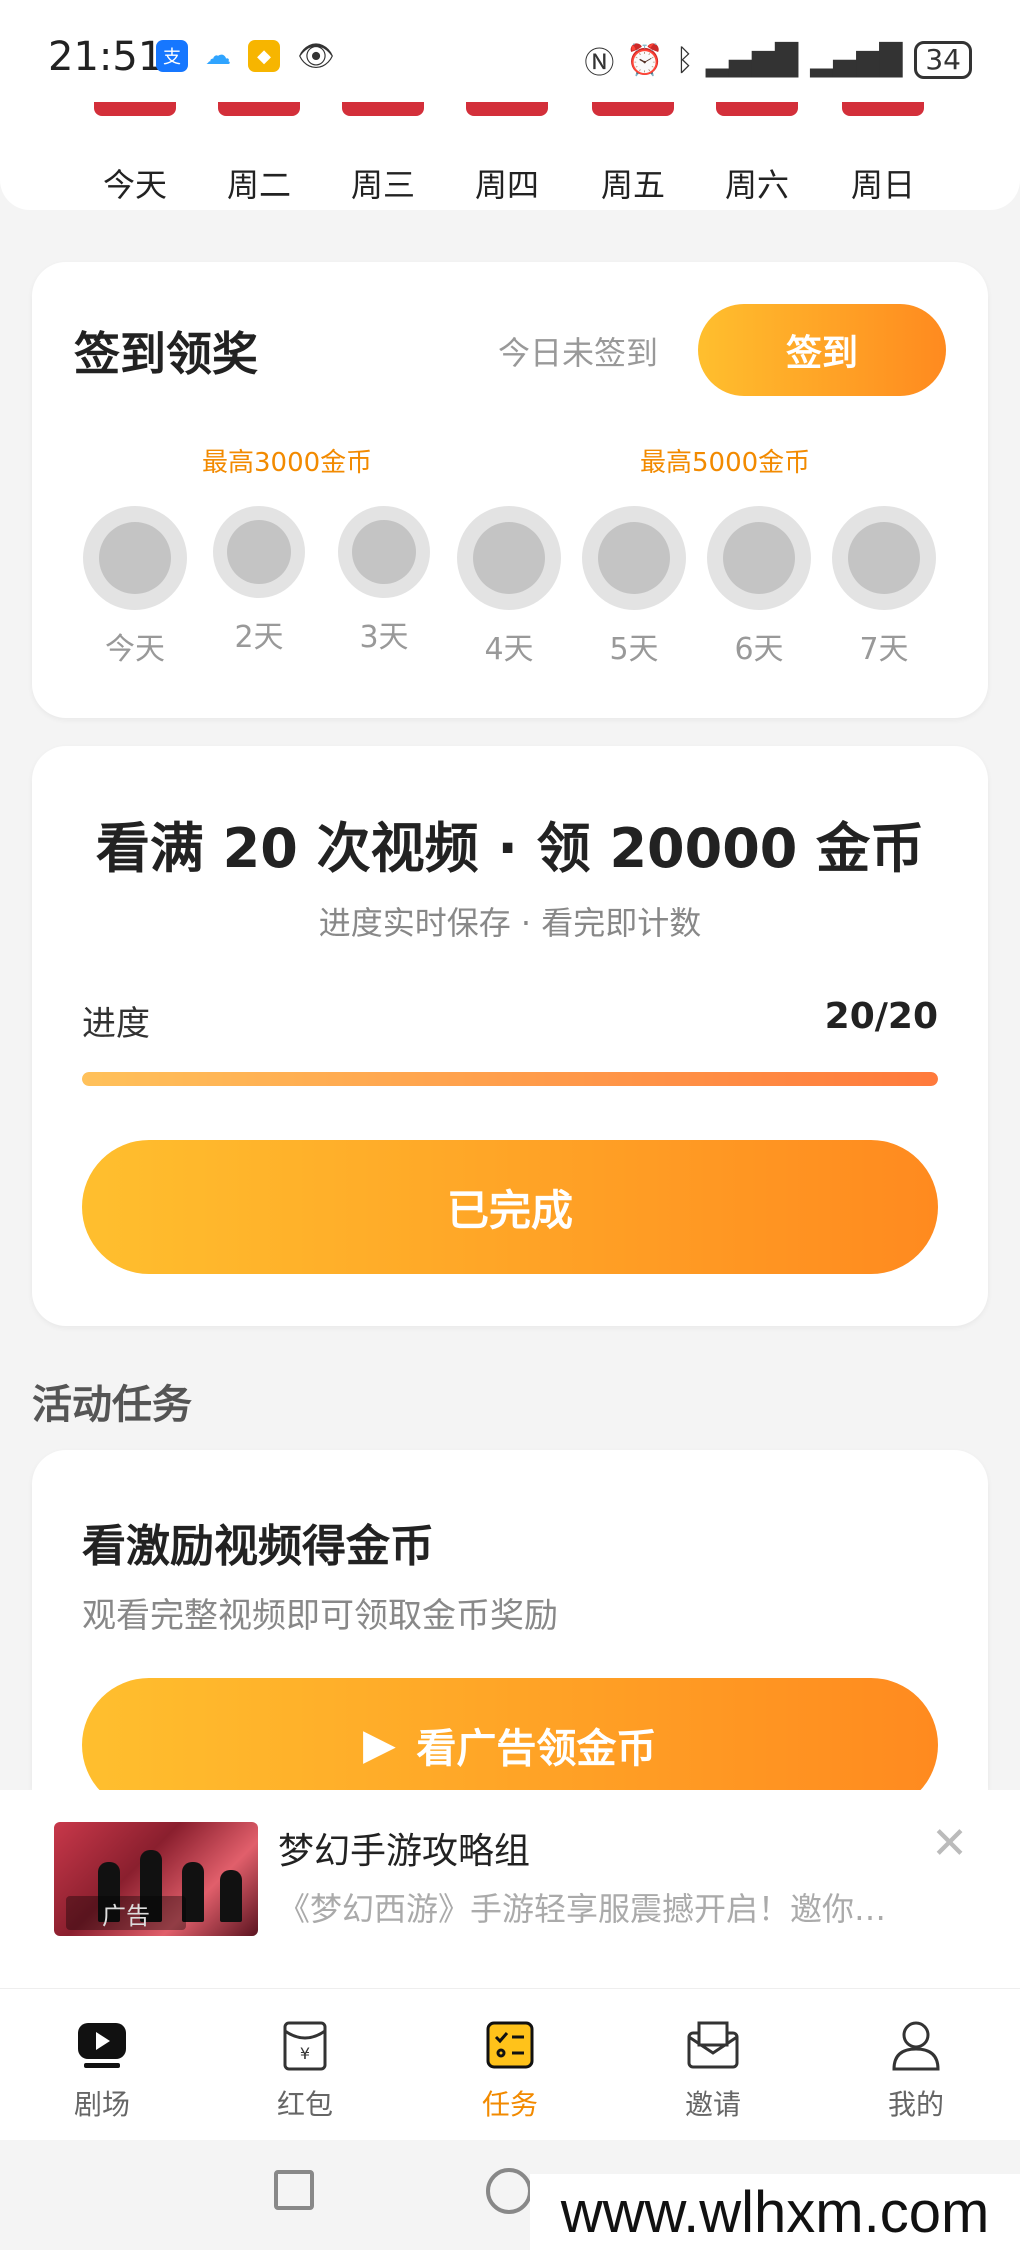 Image resolution: width=1020 pixels, height=2250 pixels. Describe the element at coordinates (943, 60) in the screenshot. I see `battery-indicator: 34` at that location.